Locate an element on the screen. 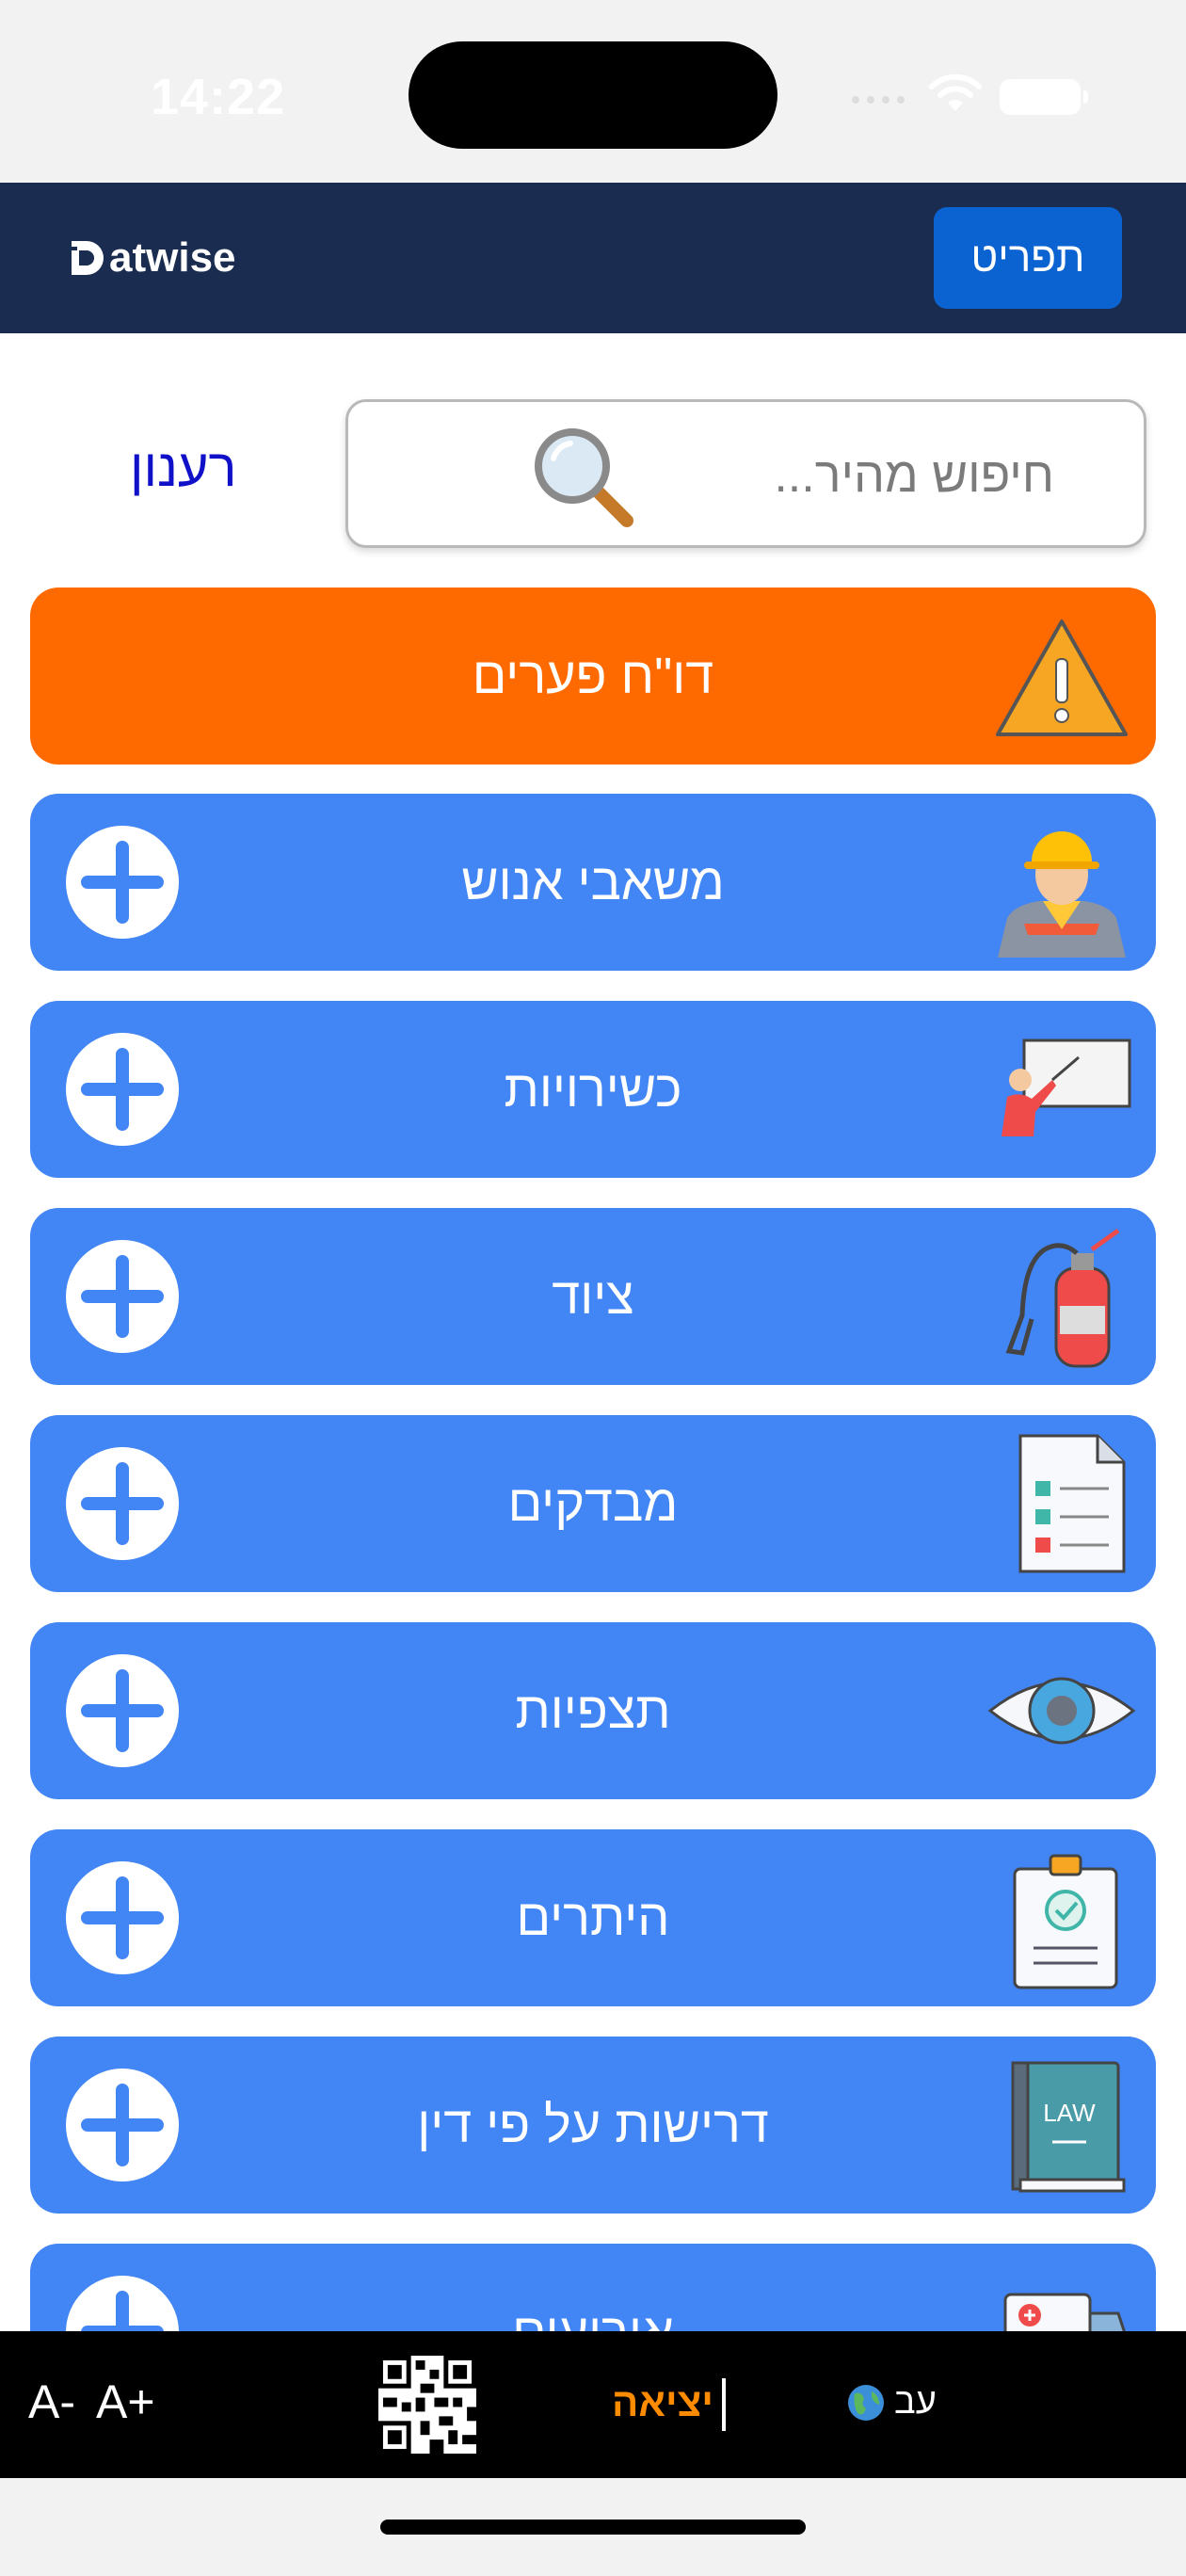 The height and width of the screenshot is (2576, 1186). tile-incidents: אירועים is located at coordinates (593, 2287).